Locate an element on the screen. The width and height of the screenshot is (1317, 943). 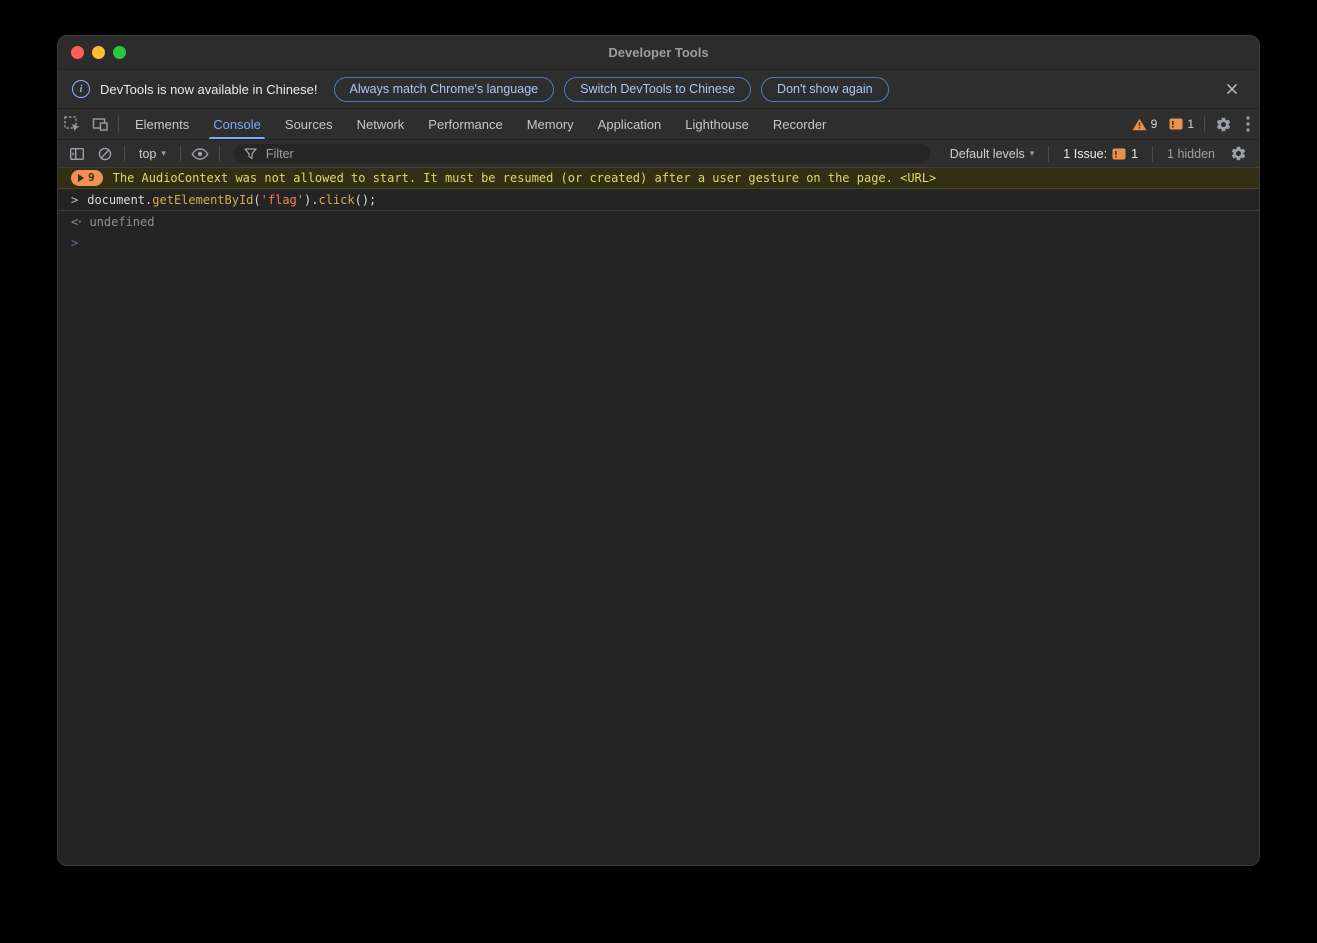
tab-performance: Performance is located at coordinates (465, 124).